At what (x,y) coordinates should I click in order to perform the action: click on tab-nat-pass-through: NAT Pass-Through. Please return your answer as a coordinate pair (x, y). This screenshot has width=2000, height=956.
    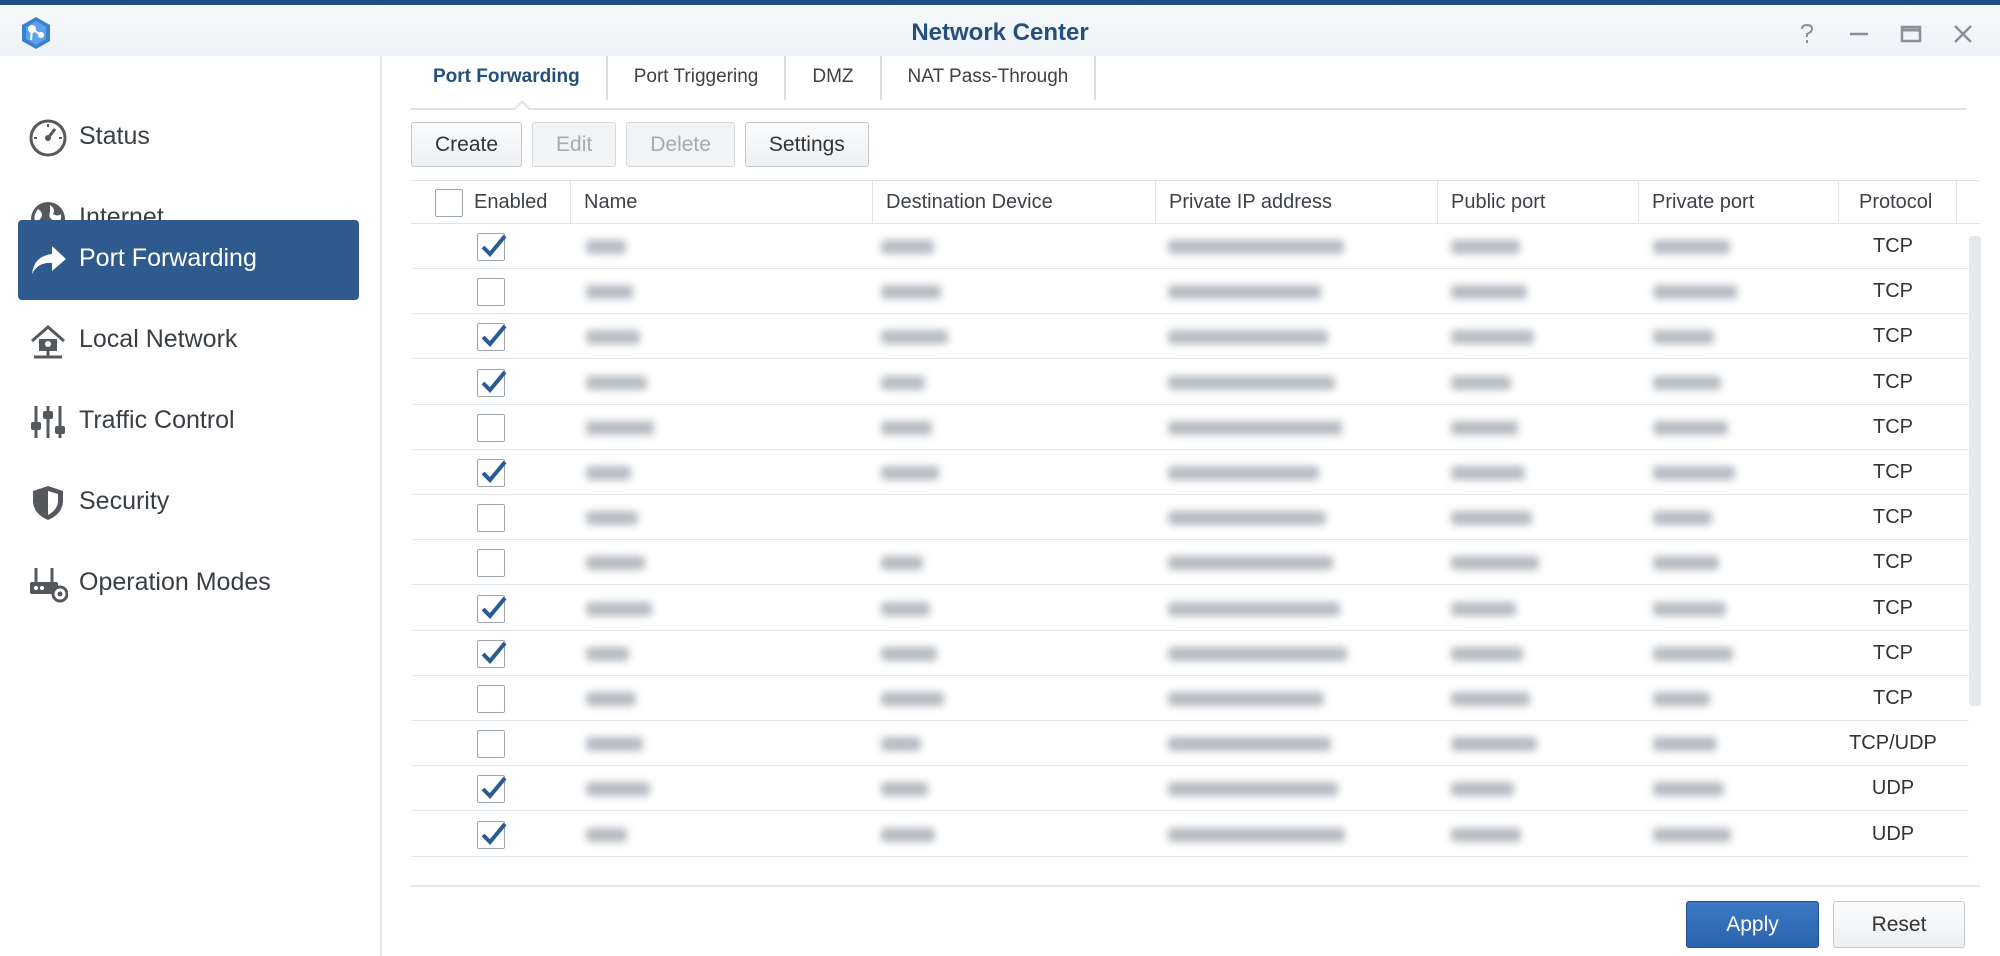
    Looking at the image, I should click on (989, 78).